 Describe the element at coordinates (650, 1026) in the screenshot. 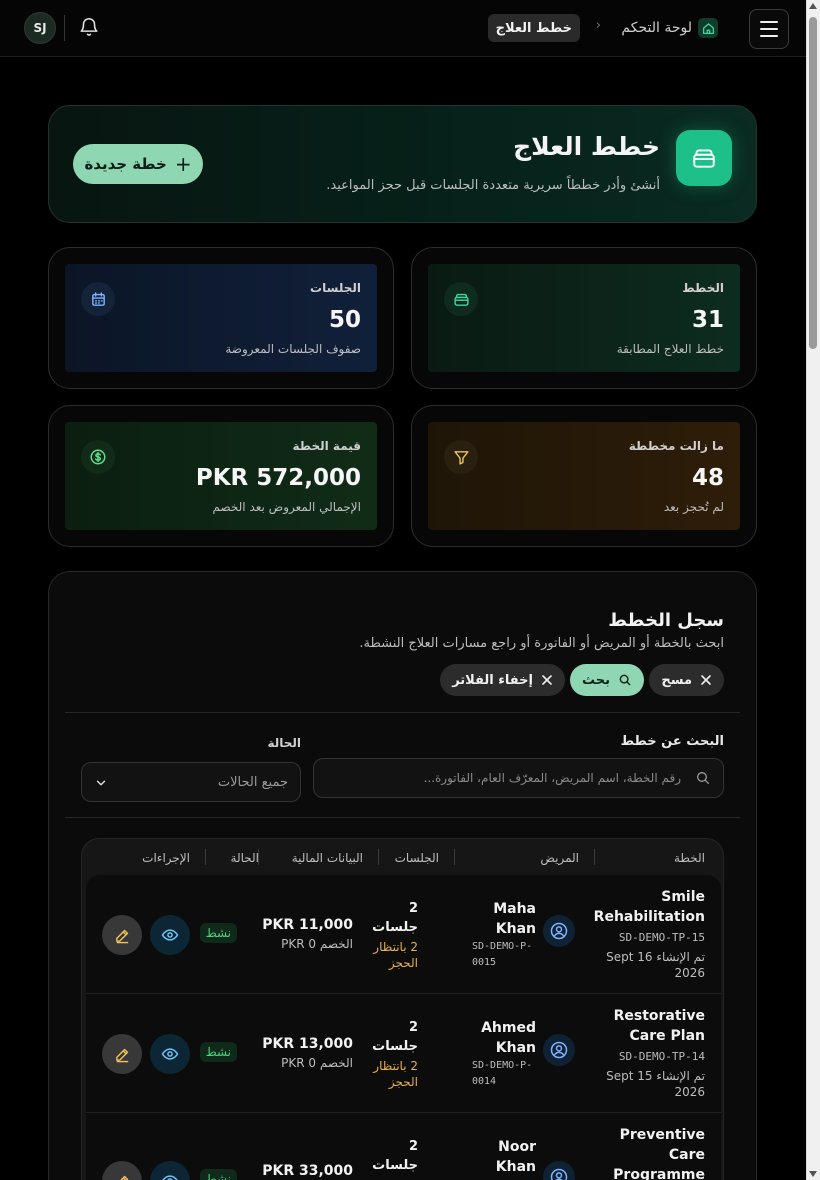

I see `plan-name: Restorative Care Plan` at that location.